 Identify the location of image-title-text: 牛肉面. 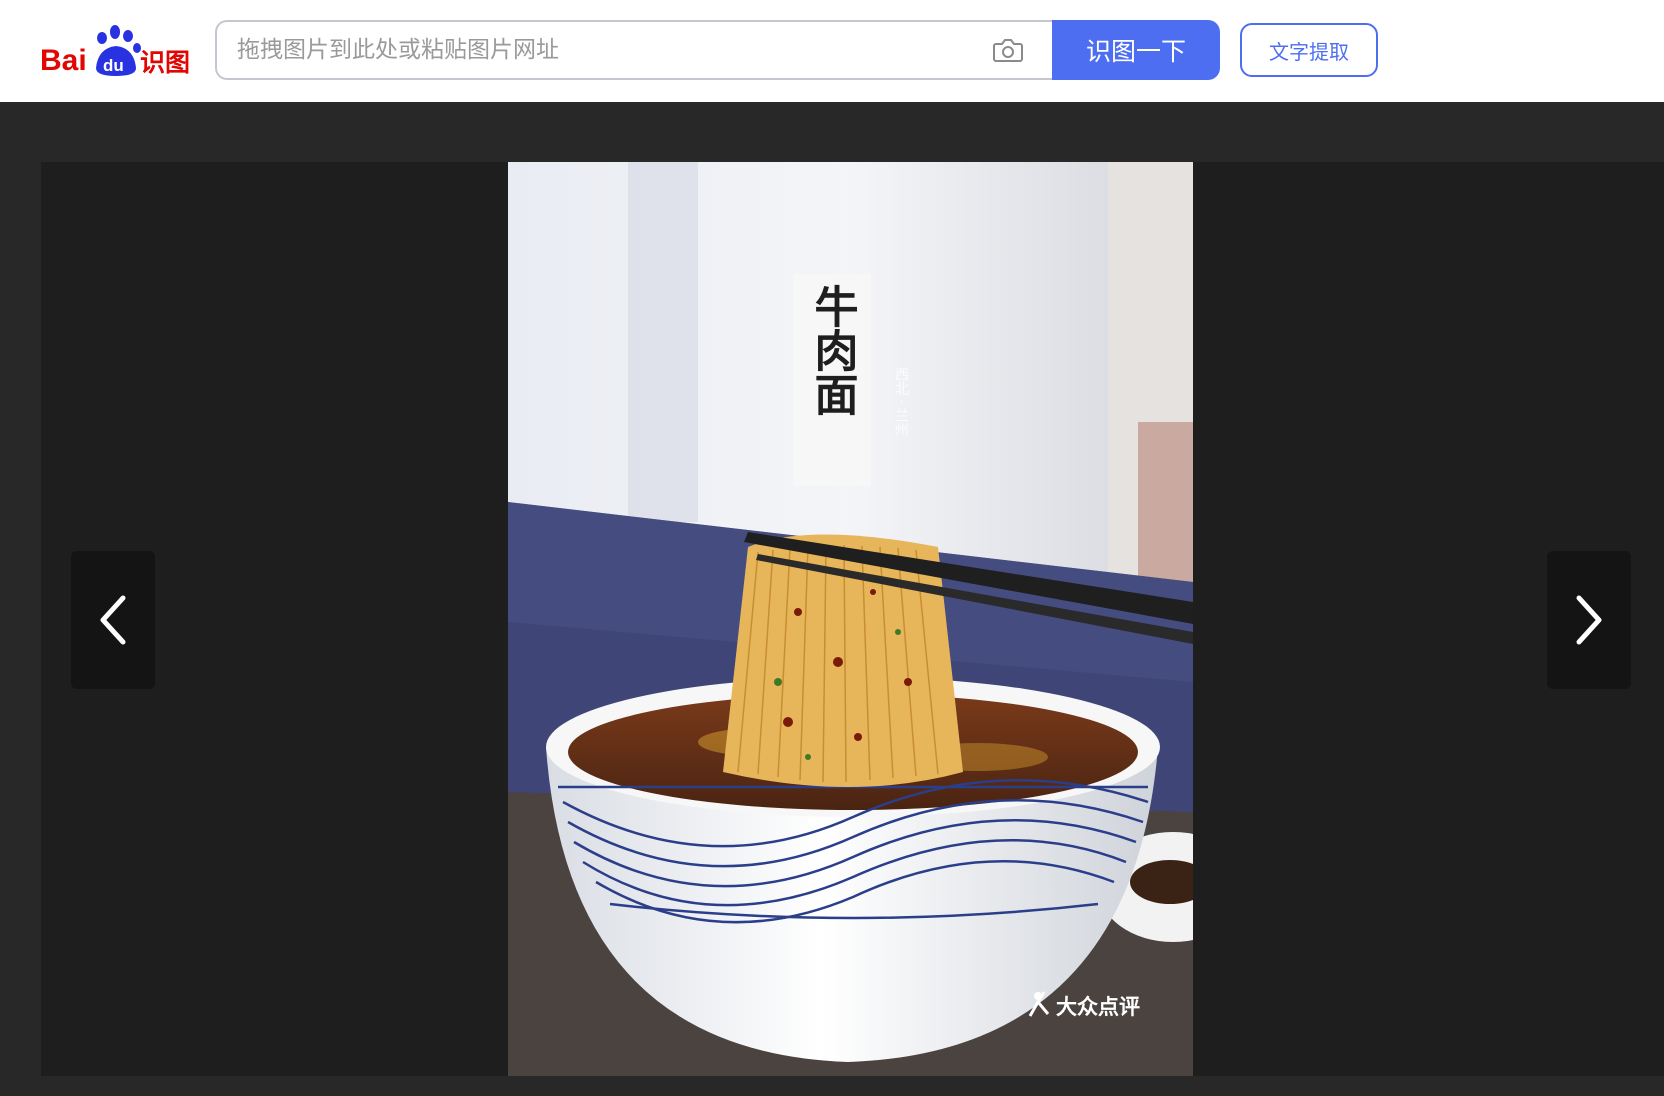
(832, 350).